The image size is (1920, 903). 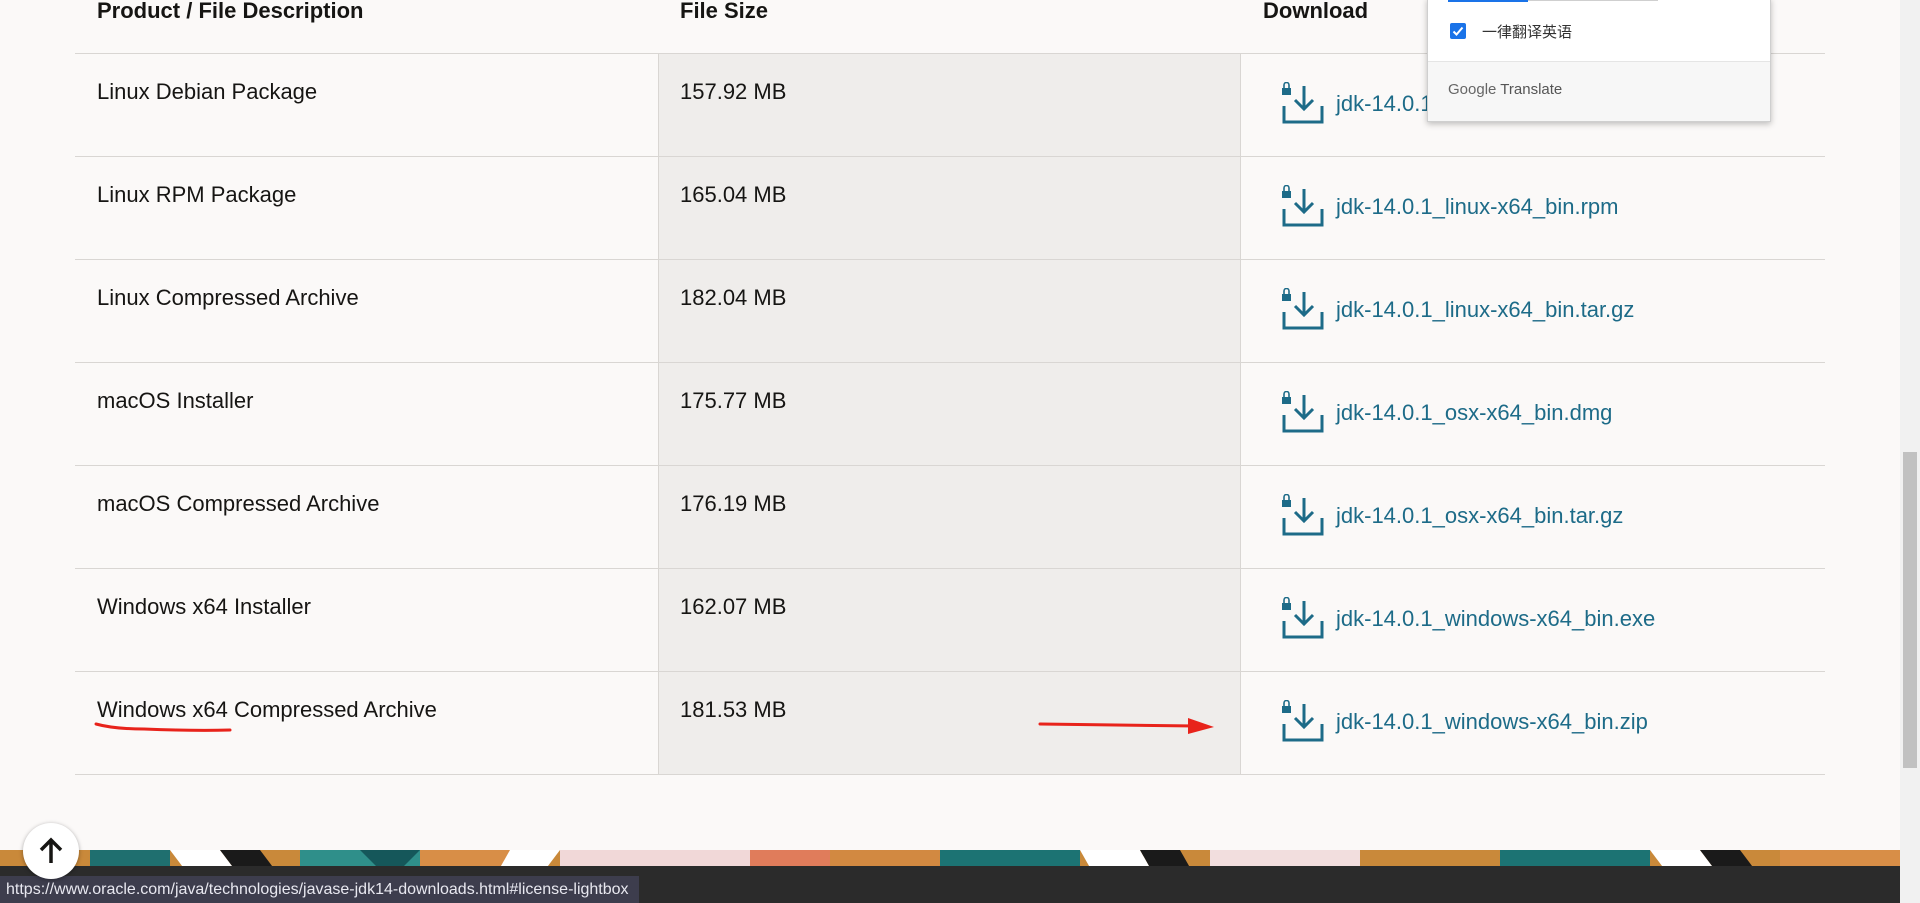 What do you see at coordinates (1527, 32) in the screenshot?
I see `always-translate-label: 一律翻译英语` at bounding box center [1527, 32].